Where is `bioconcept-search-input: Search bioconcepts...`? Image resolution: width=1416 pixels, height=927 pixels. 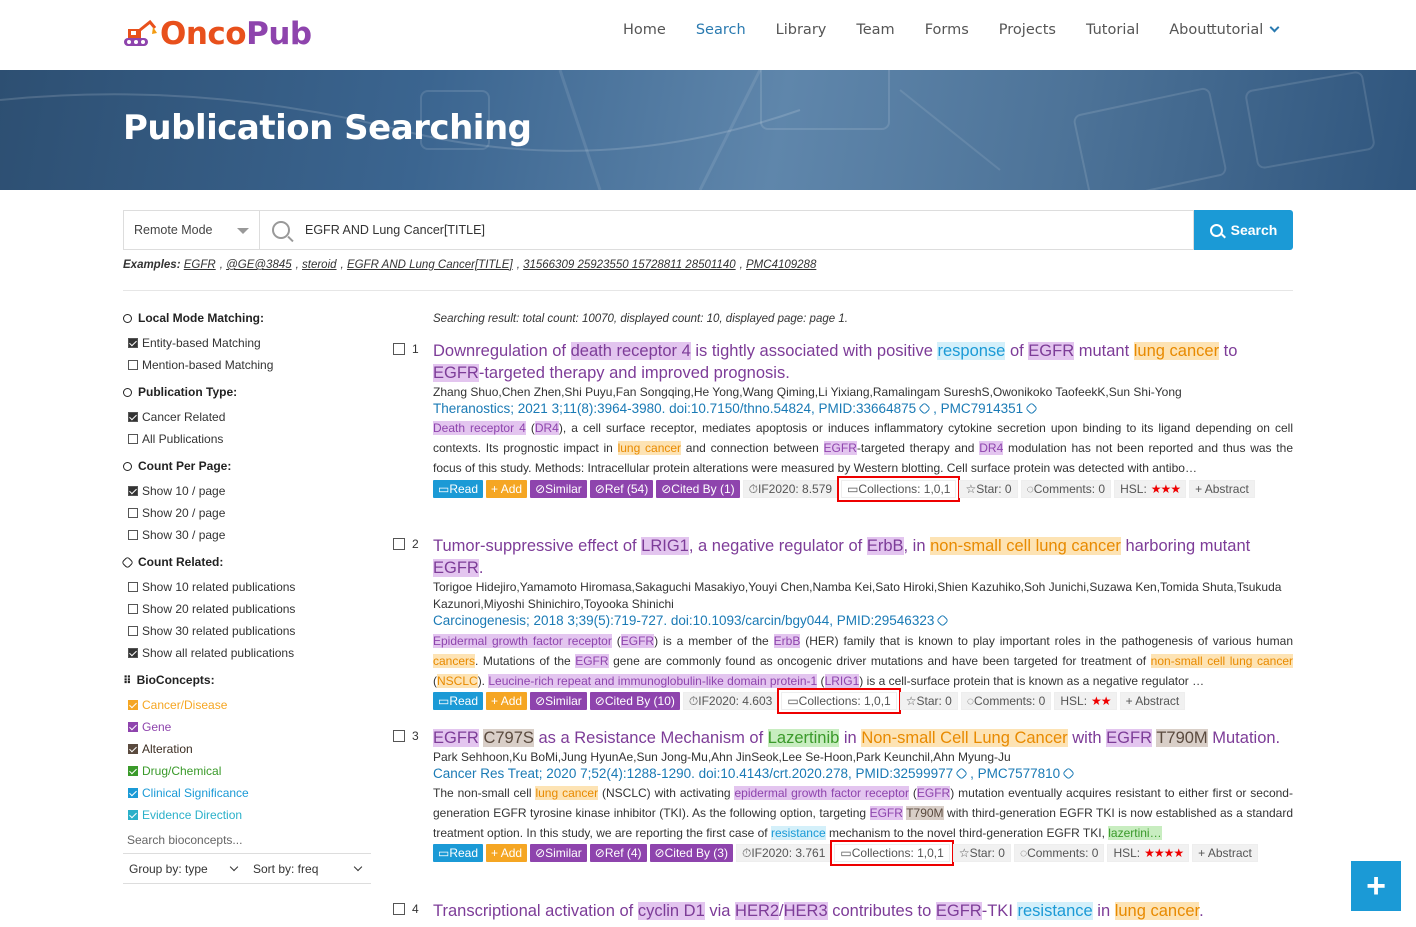 bioconcept-search-input: Search bioconcepts... is located at coordinates (247, 840).